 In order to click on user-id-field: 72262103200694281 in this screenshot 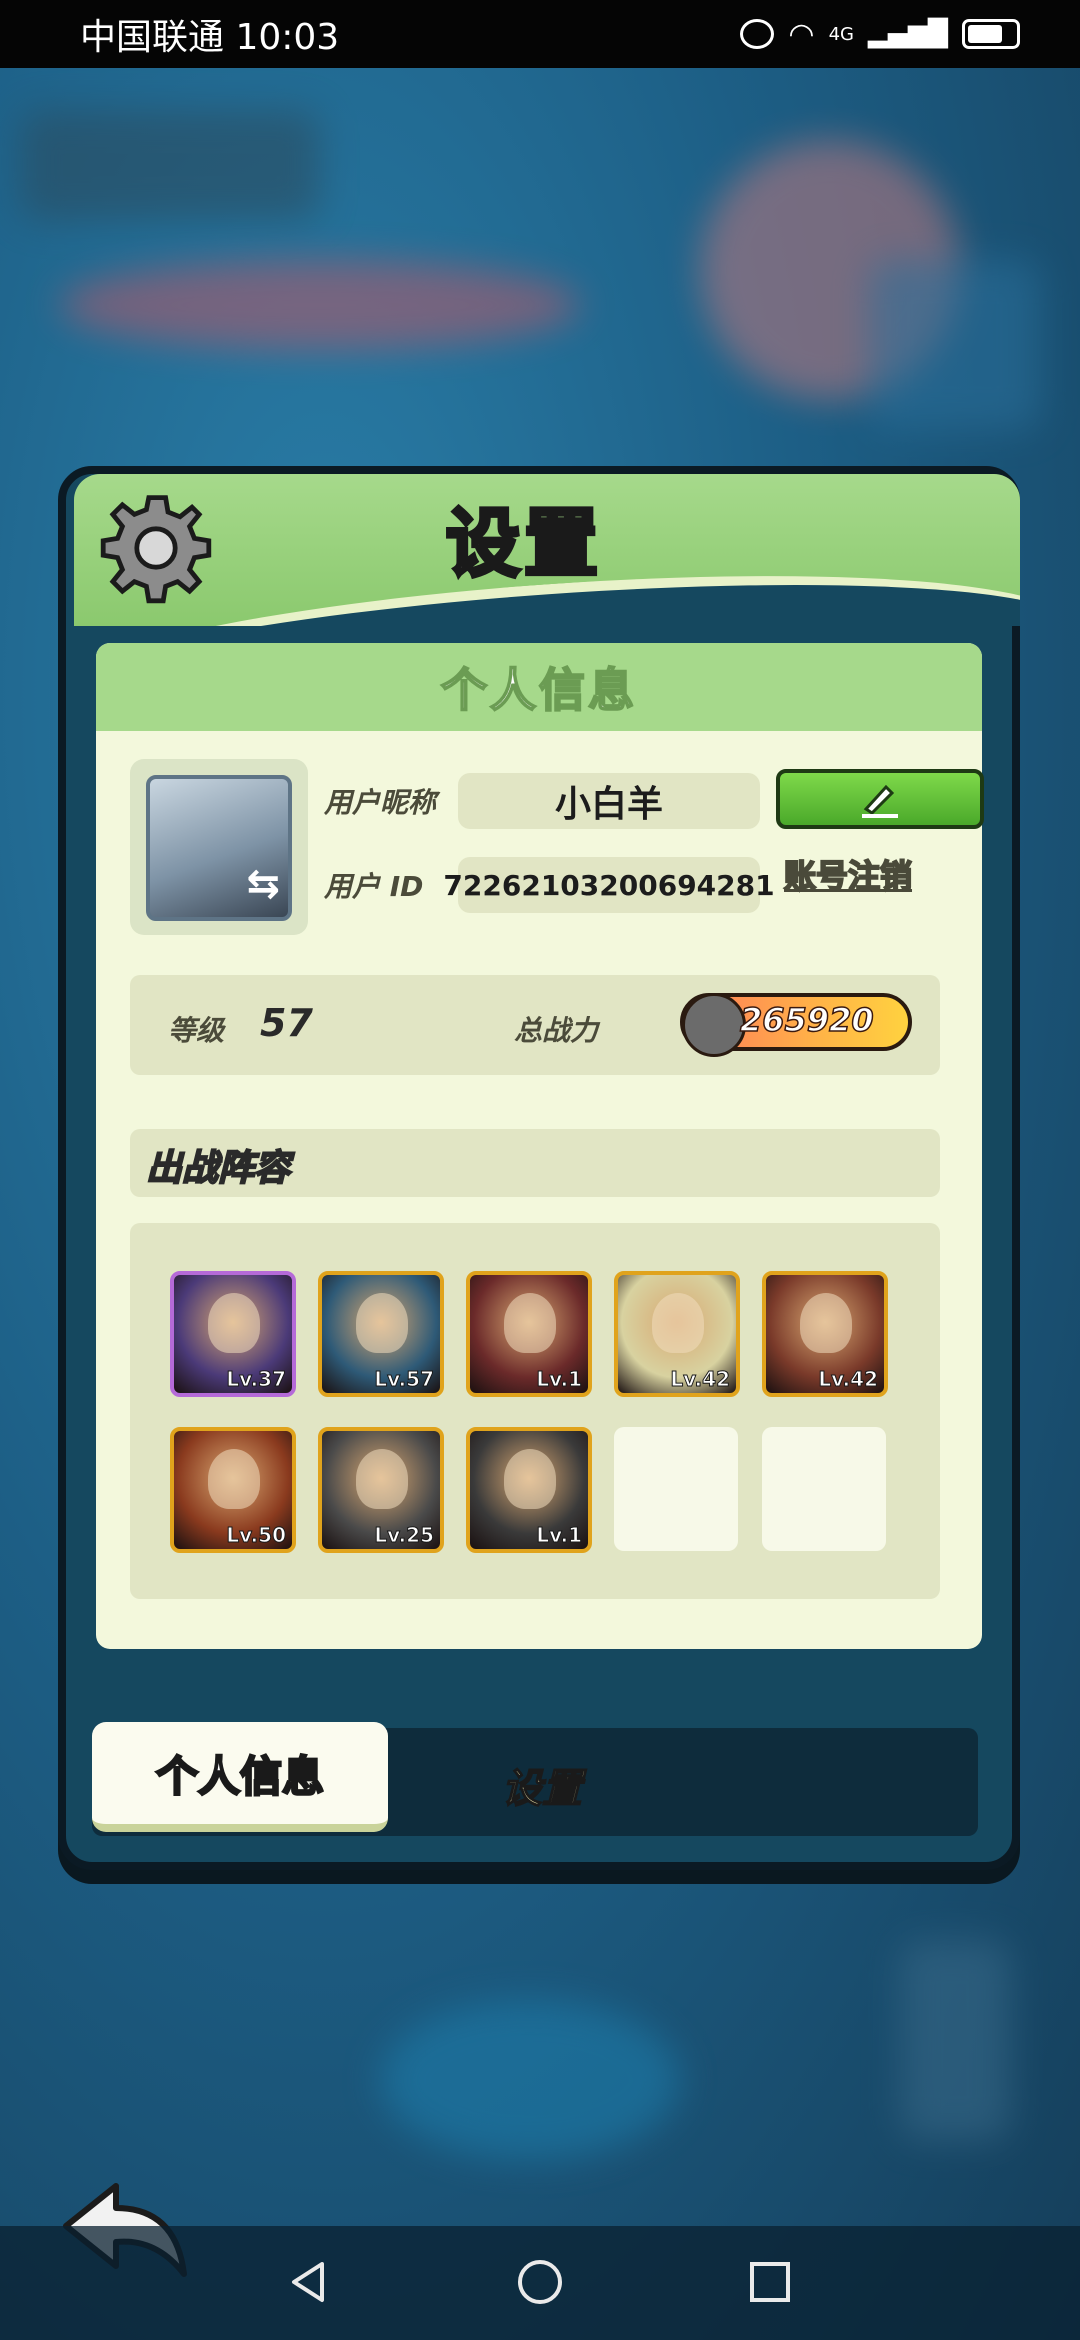, I will do `click(609, 885)`.